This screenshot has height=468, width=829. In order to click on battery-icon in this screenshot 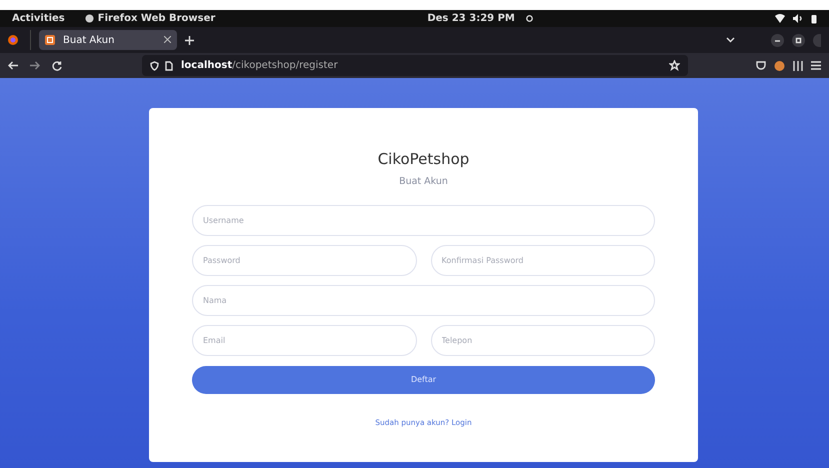, I will do `click(814, 19)`.